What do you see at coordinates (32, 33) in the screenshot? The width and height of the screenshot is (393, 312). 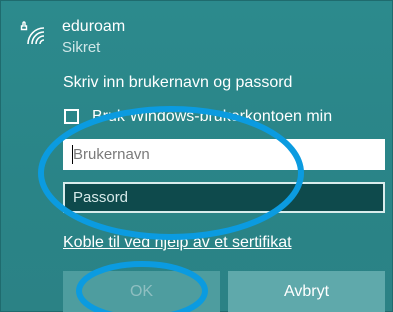 I see `wifi-secured-icon` at bounding box center [32, 33].